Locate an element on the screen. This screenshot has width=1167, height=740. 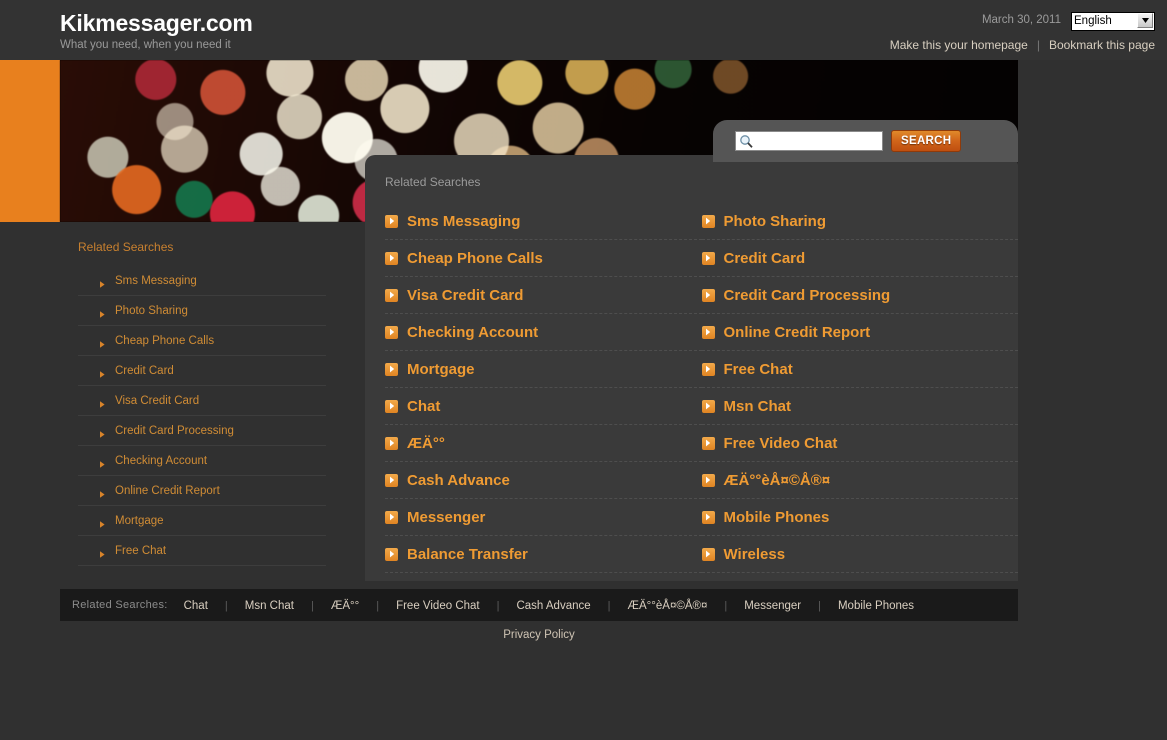
related-search-item: ÆÄ°° is located at coordinates (543, 443).